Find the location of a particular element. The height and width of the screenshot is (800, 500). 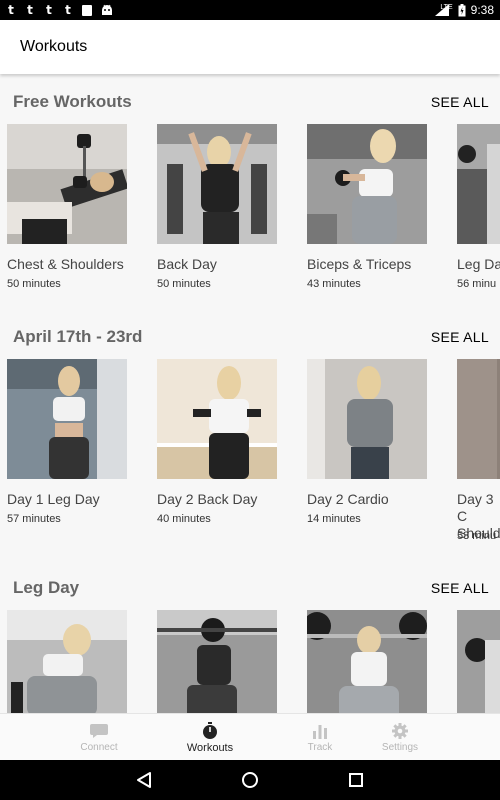

sd-card-icon is located at coordinates (87, 10).